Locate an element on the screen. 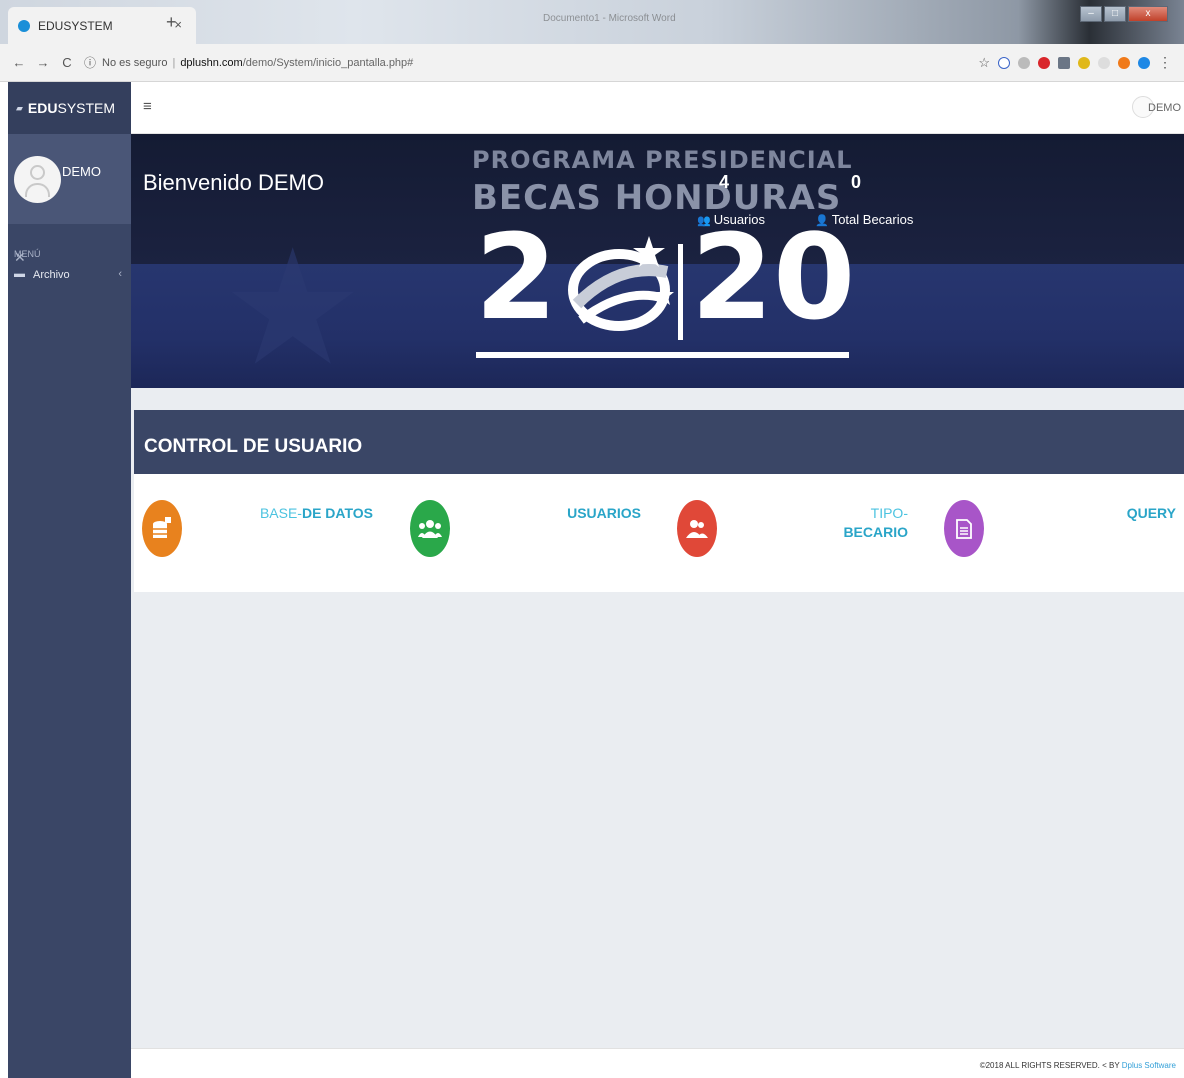  tile-base-de-datos: BASE-DE DATOS is located at coordinates (316, 513).